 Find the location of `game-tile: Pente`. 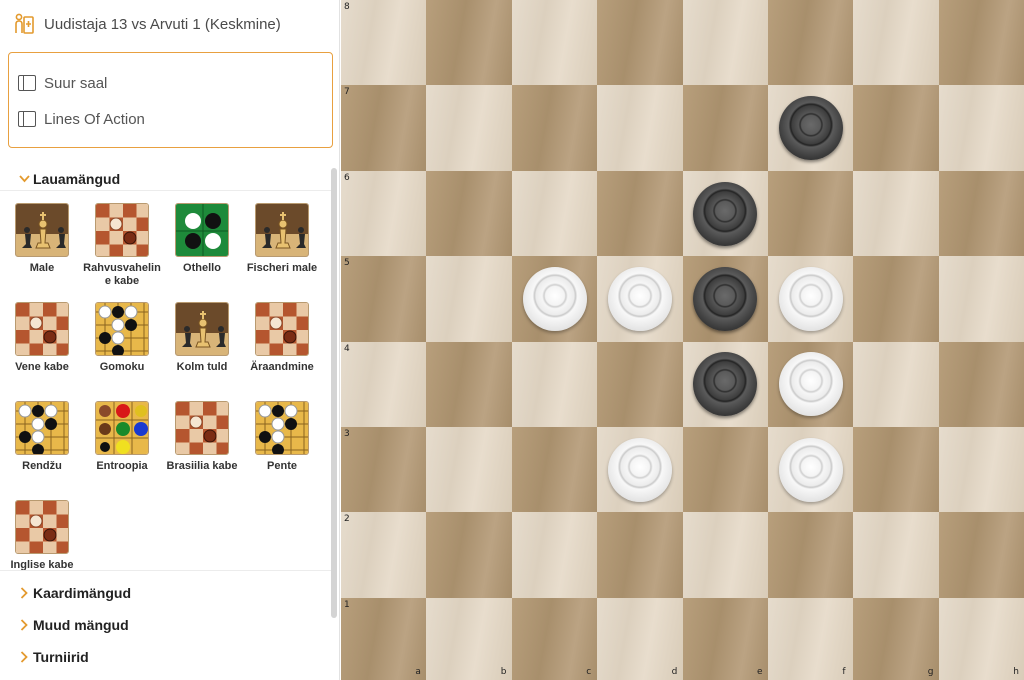

game-tile: Pente is located at coordinates (282, 450).